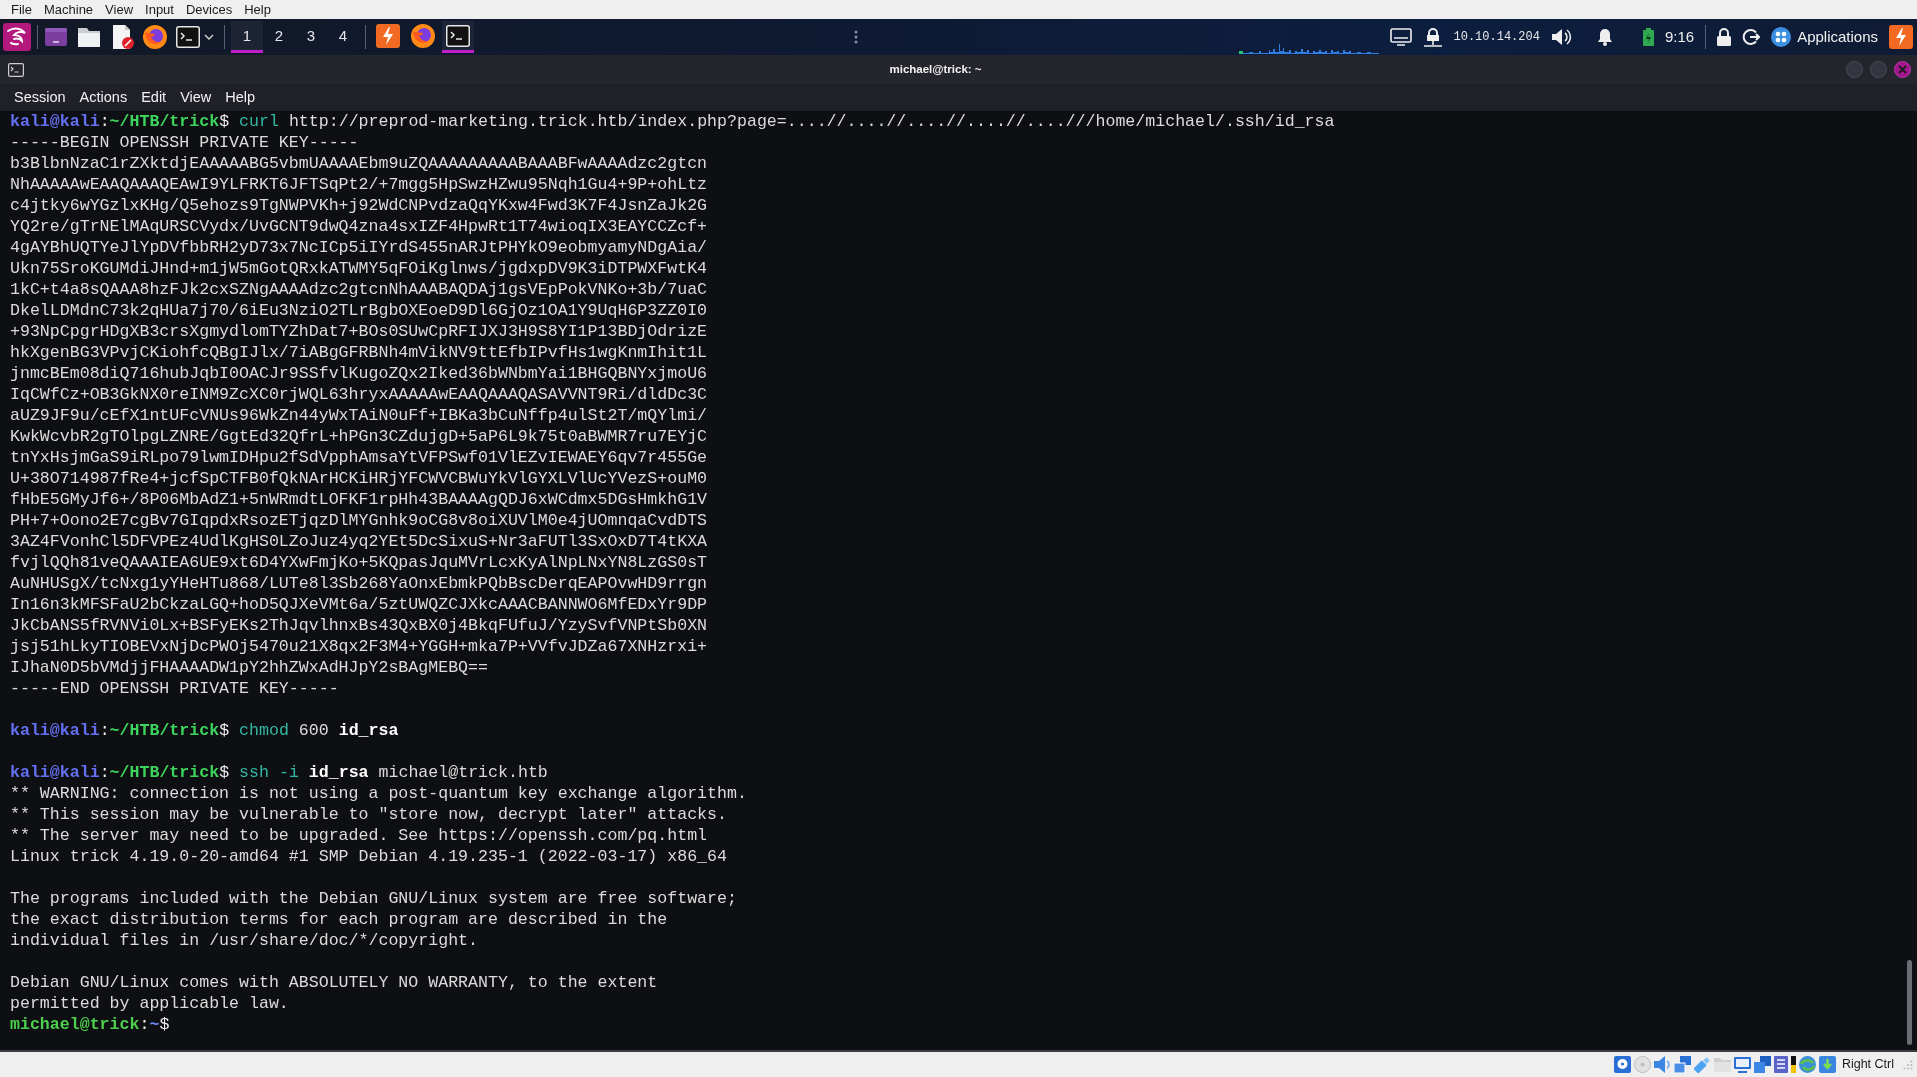 Image resolution: width=1917 pixels, height=1077 pixels. What do you see at coordinates (935, 69) in the screenshot?
I see `window-title: michael@trick: ~` at bounding box center [935, 69].